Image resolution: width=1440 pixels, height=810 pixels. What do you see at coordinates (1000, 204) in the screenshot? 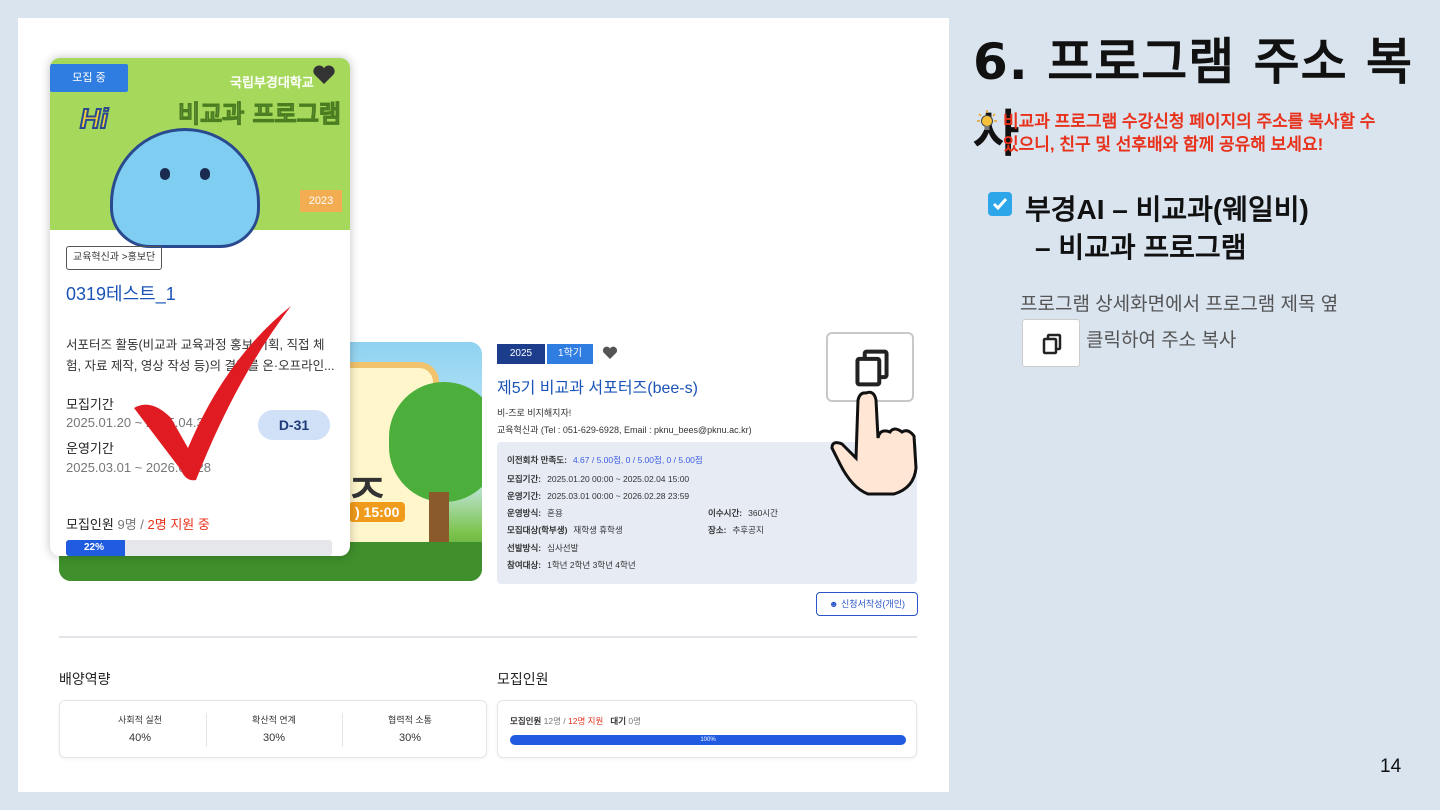
I see `checkbox-icon` at bounding box center [1000, 204].